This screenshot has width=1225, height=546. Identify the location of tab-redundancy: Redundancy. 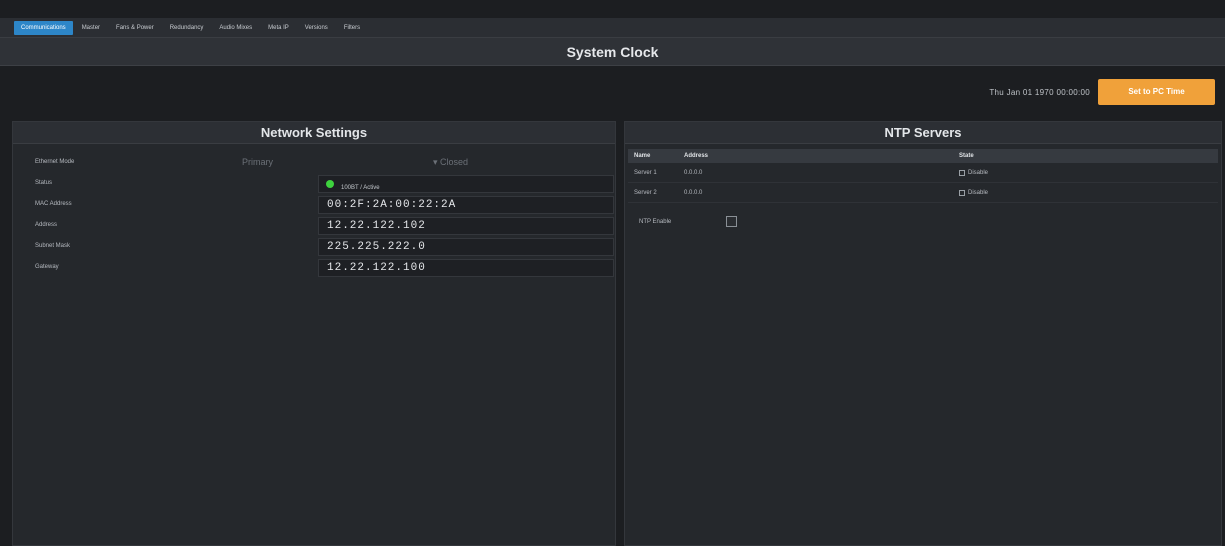
(187, 28).